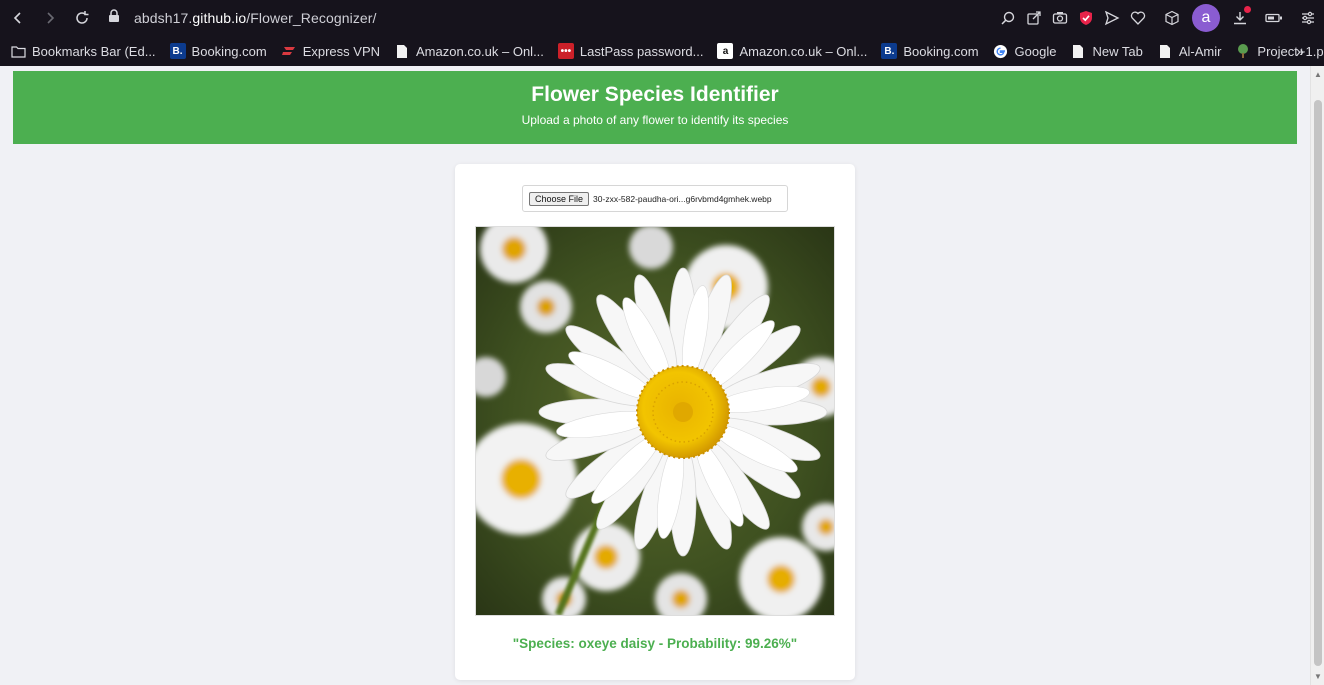  What do you see at coordinates (1240, 18) in the screenshot?
I see `download-icon` at bounding box center [1240, 18].